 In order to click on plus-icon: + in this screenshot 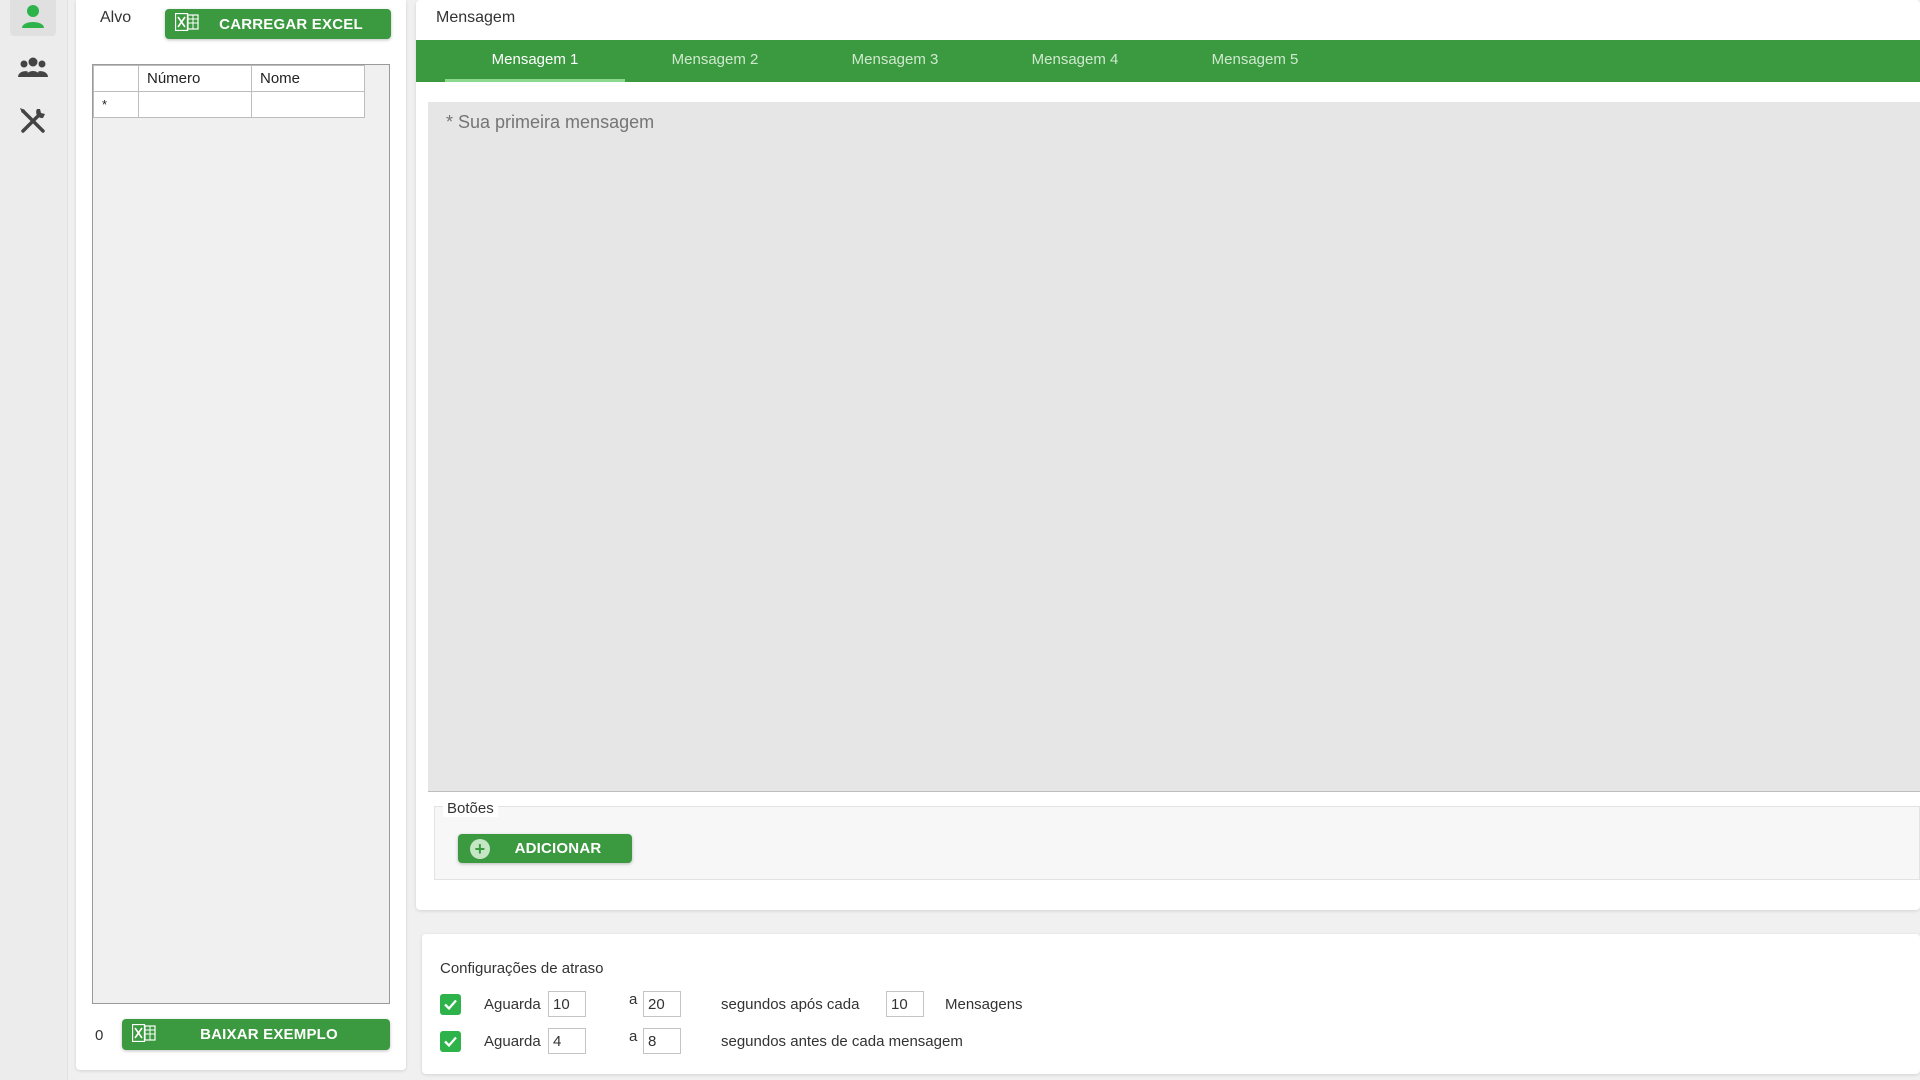, I will do `click(480, 848)`.